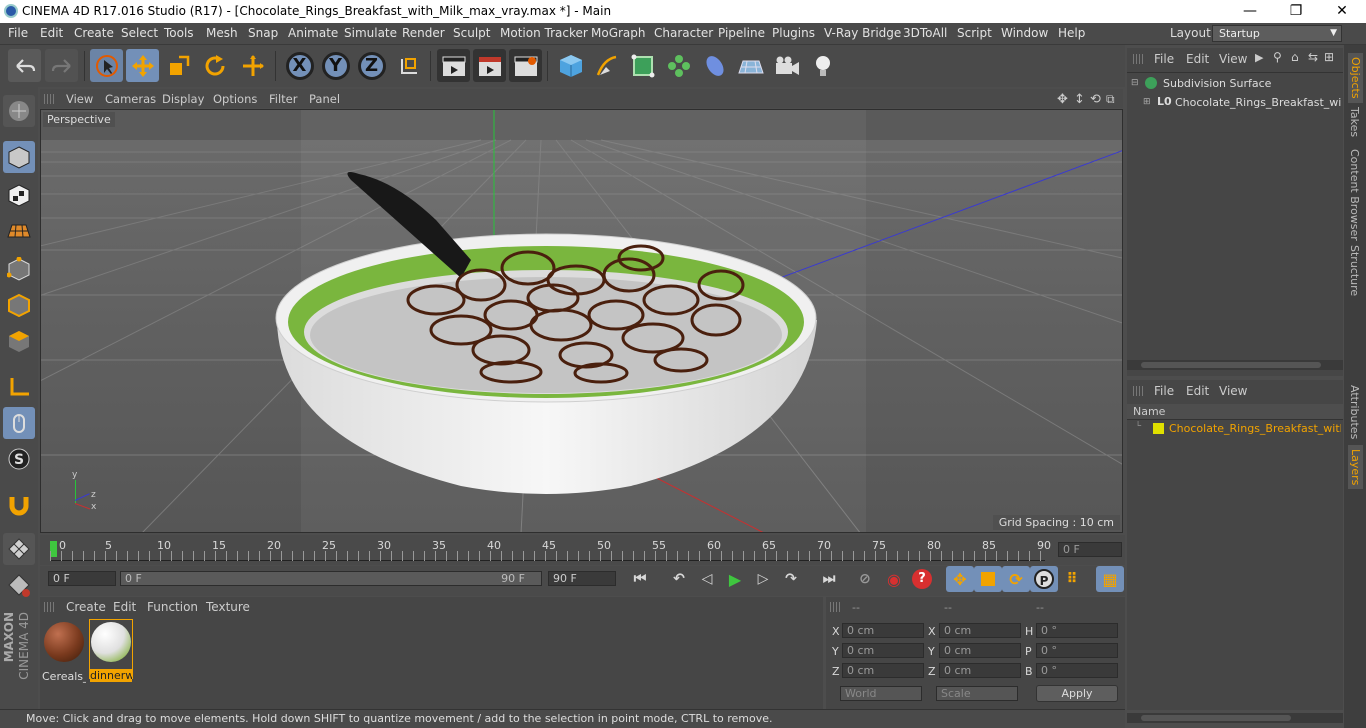  What do you see at coordinates (183, 99) in the screenshot?
I see `viewport-menu-display: Display` at bounding box center [183, 99].